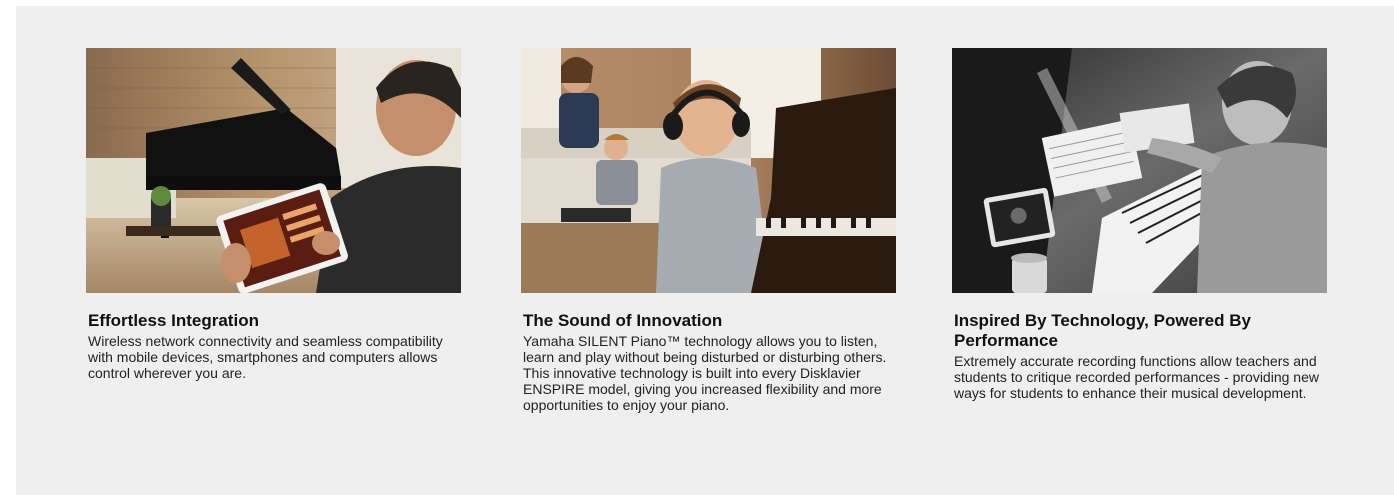 The width and height of the screenshot is (1394, 495). What do you see at coordinates (623, 320) in the screenshot?
I see `card-title: The Sound of Innovation` at bounding box center [623, 320].